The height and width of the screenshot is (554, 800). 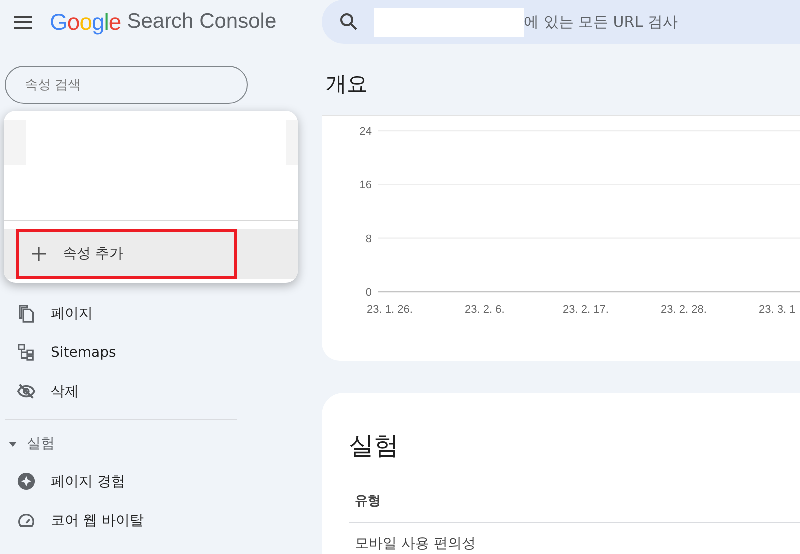 What do you see at coordinates (369, 239) in the screenshot?
I see `y-tick-label: 8` at bounding box center [369, 239].